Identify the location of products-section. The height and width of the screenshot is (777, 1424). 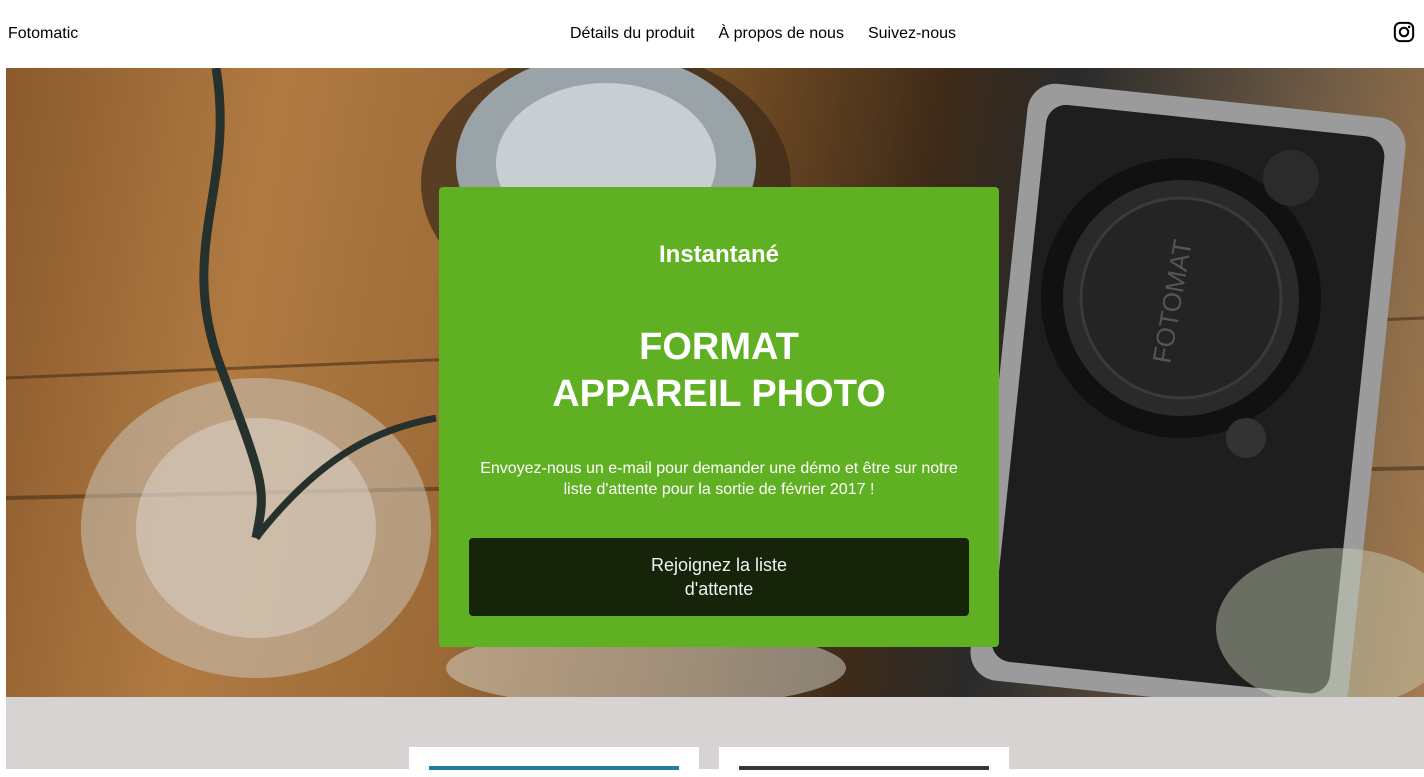
(715, 737).